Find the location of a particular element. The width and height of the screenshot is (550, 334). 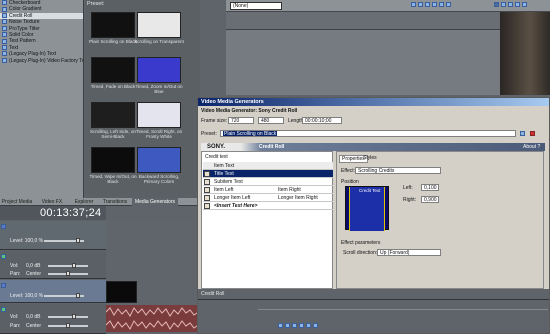

audio-track-header-2: Vol: 0,0 dB Pan: Center is located at coordinates (53, 319).